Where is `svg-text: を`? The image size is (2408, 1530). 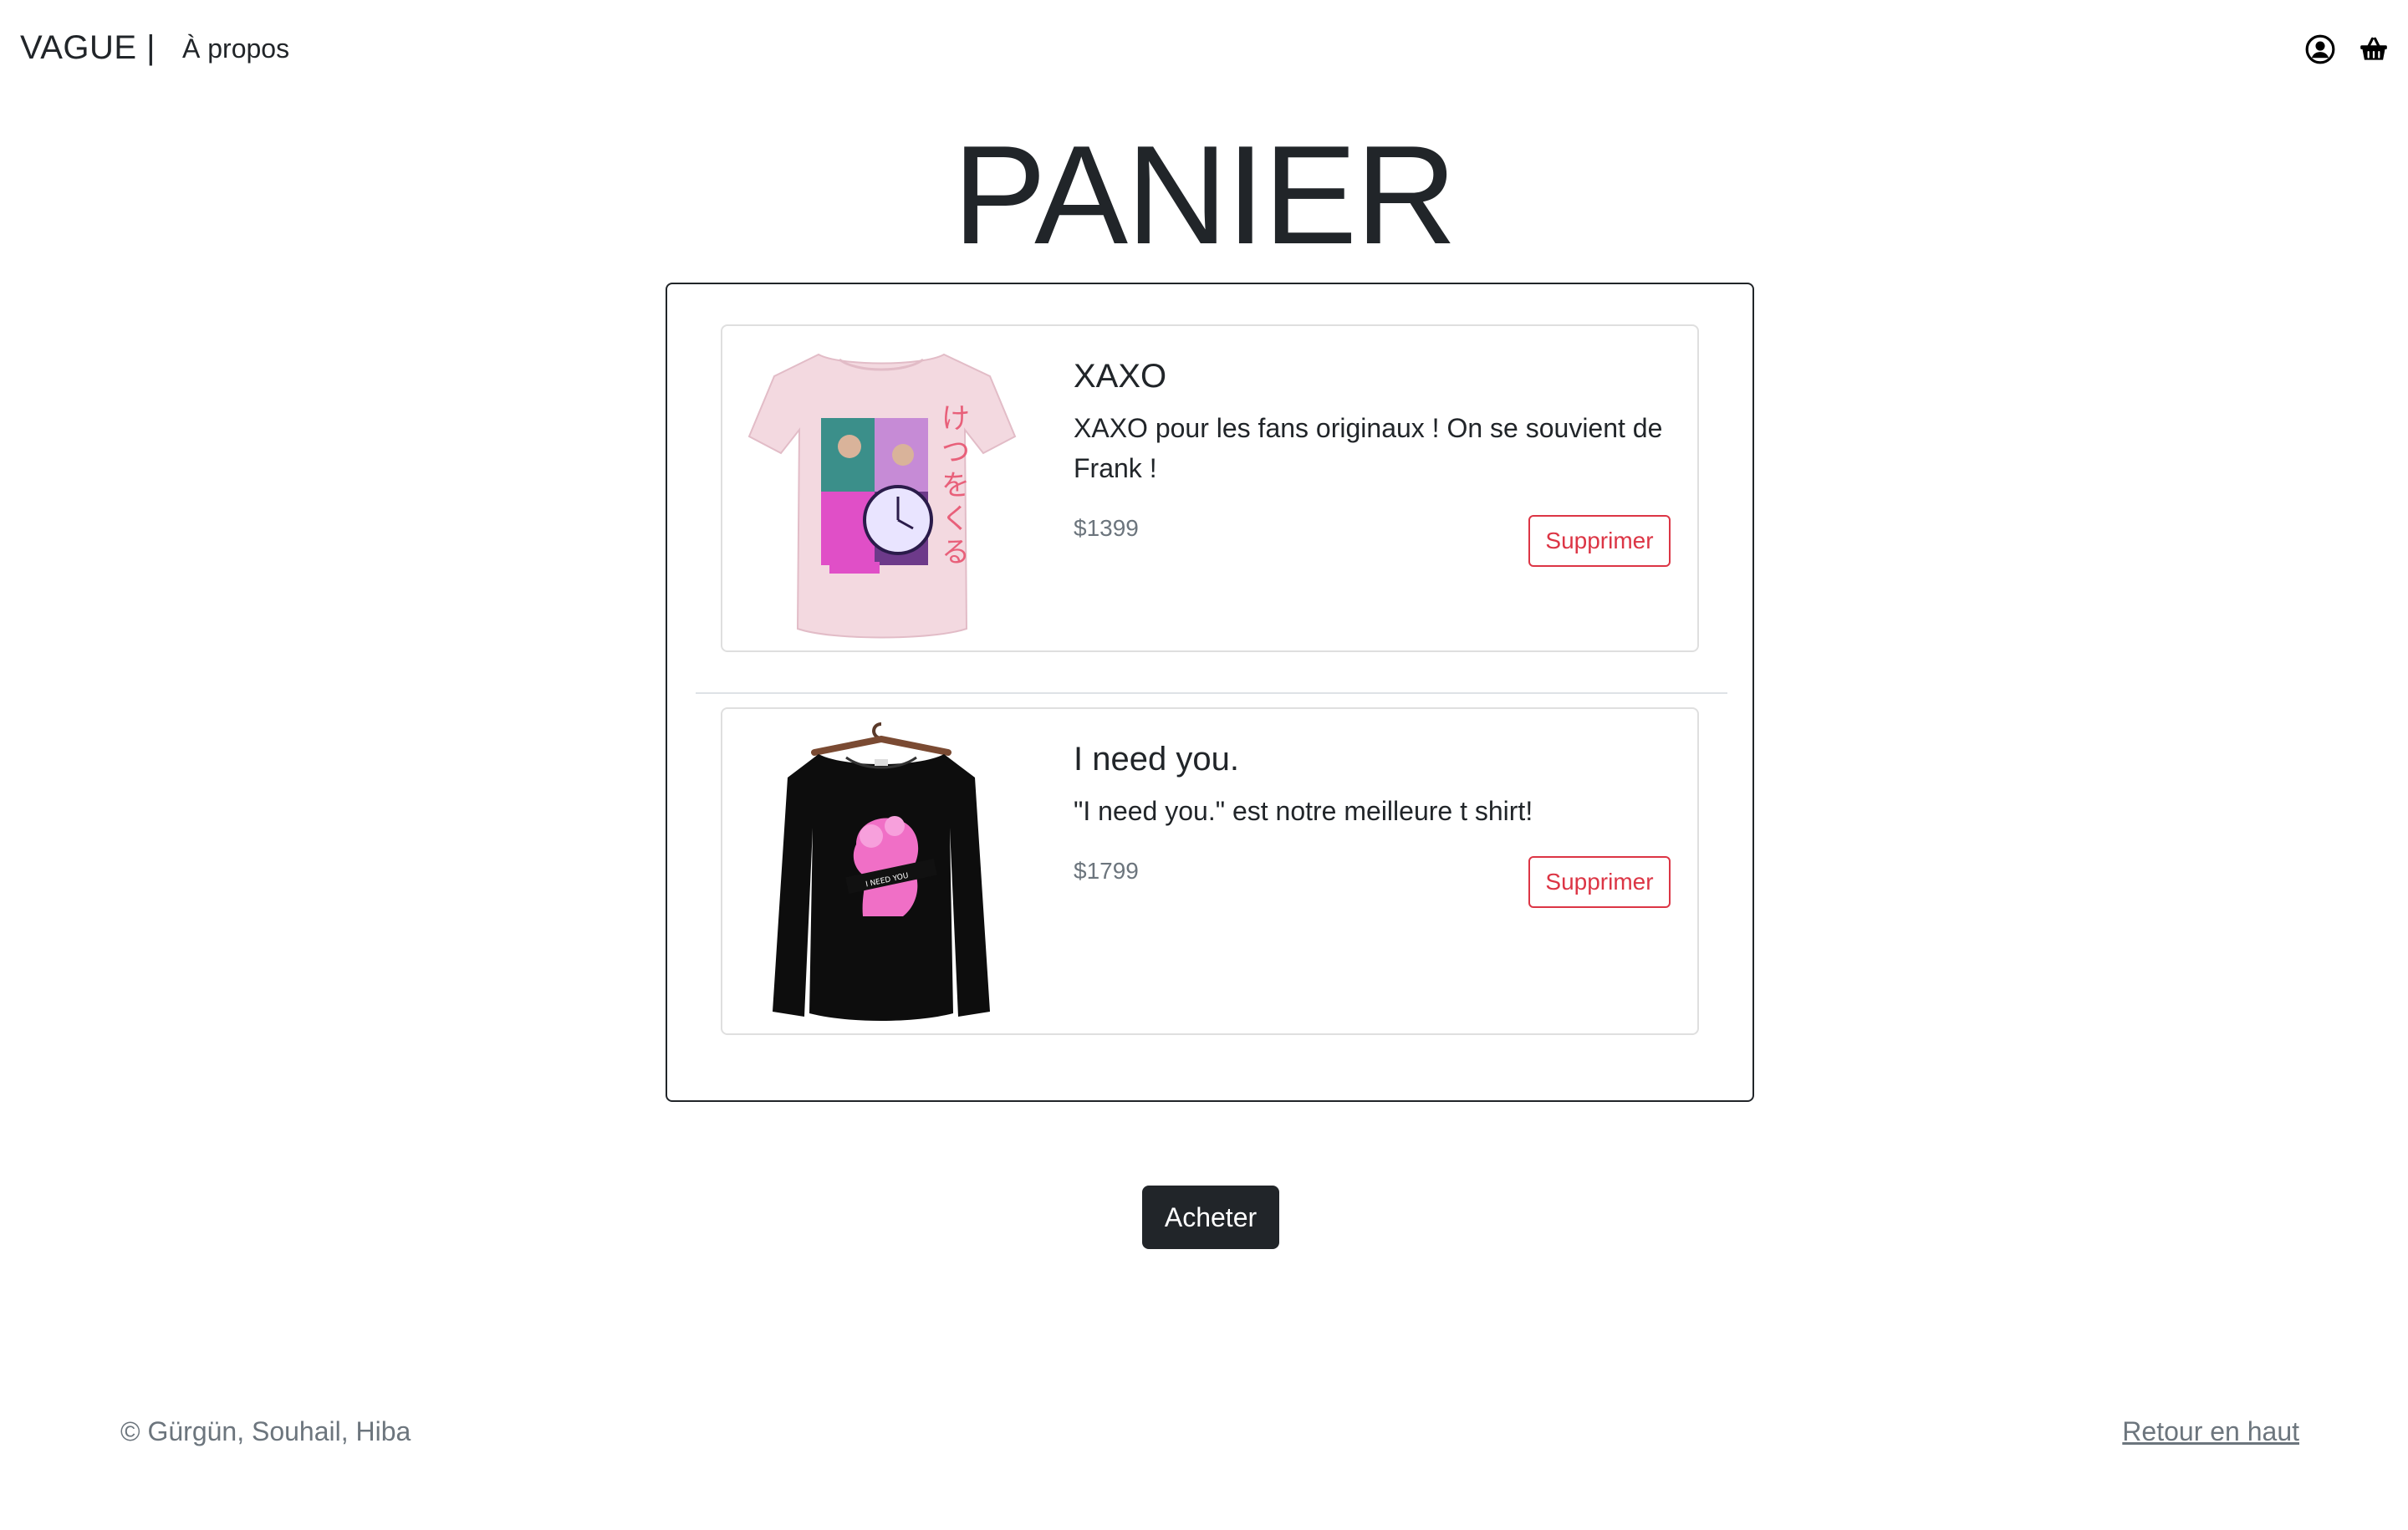
svg-text: を is located at coordinates (956, 485).